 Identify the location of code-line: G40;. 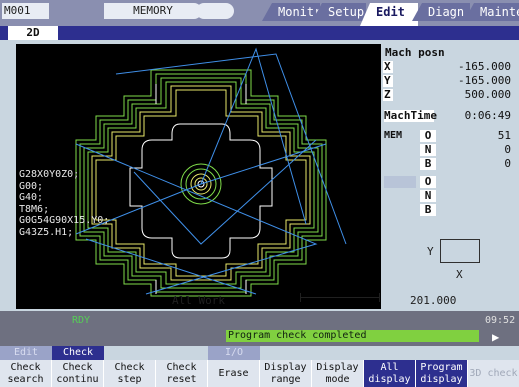
(31, 197).